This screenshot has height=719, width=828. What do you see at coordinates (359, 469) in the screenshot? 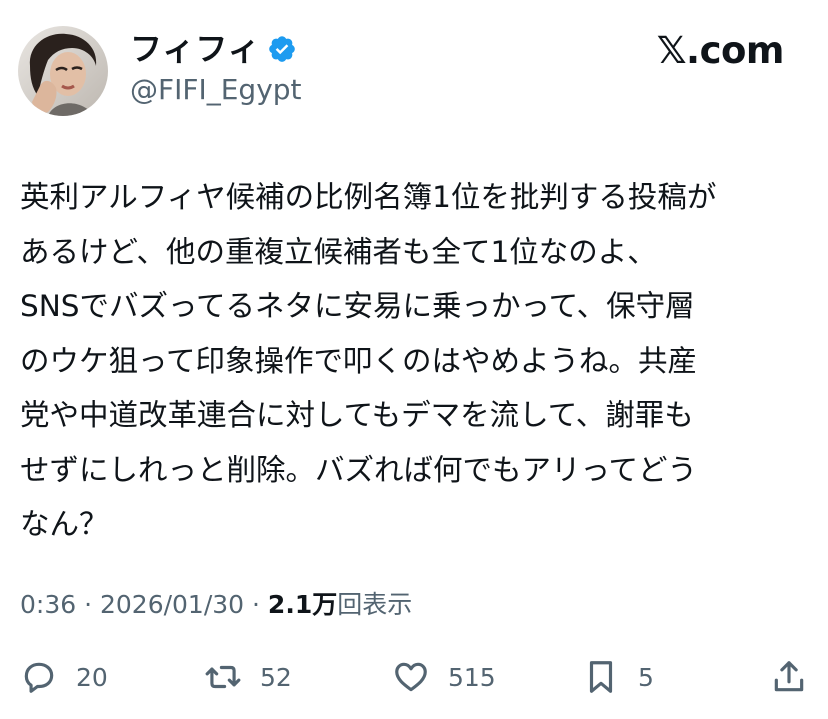
I see `post-text-line: せずにしれっと削除。バズれば何でもアリってどう` at bounding box center [359, 469].